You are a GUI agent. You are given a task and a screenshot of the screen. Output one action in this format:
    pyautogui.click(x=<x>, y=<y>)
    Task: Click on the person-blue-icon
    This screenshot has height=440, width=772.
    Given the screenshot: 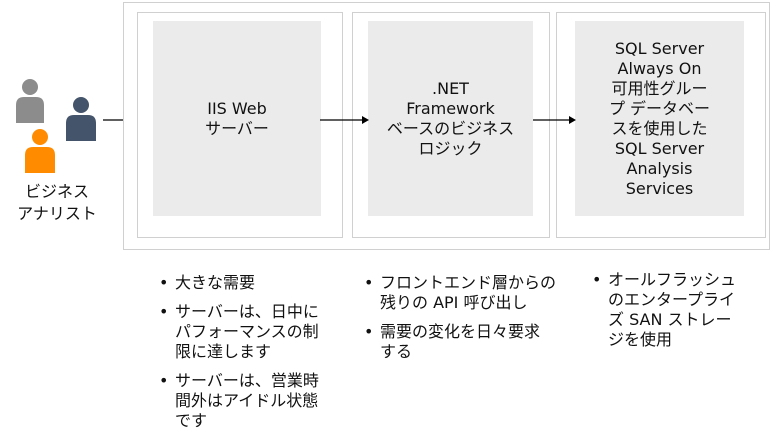 What is the action you would take?
    pyautogui.click(x=81, y=119)
    